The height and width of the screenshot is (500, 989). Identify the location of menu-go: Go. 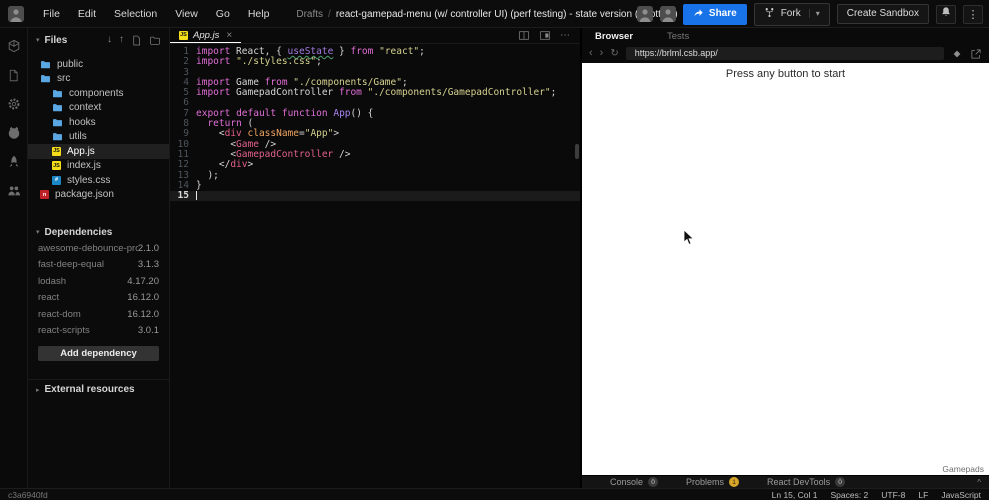
(223, 14).